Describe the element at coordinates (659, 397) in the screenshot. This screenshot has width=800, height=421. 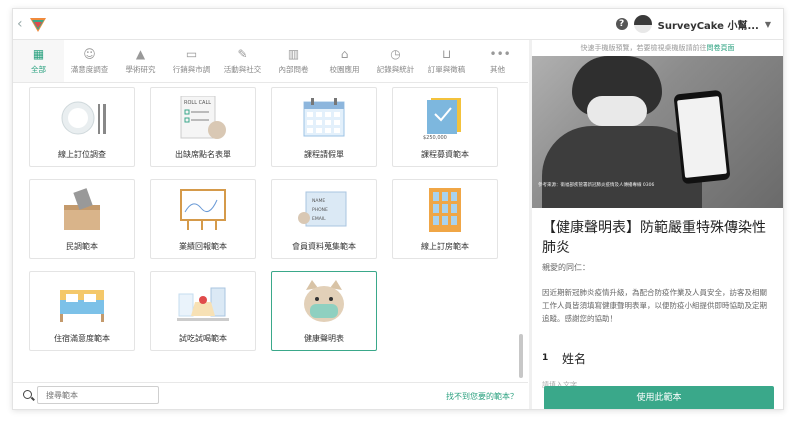
I see `use-template-button: 使用此範本` at that location.